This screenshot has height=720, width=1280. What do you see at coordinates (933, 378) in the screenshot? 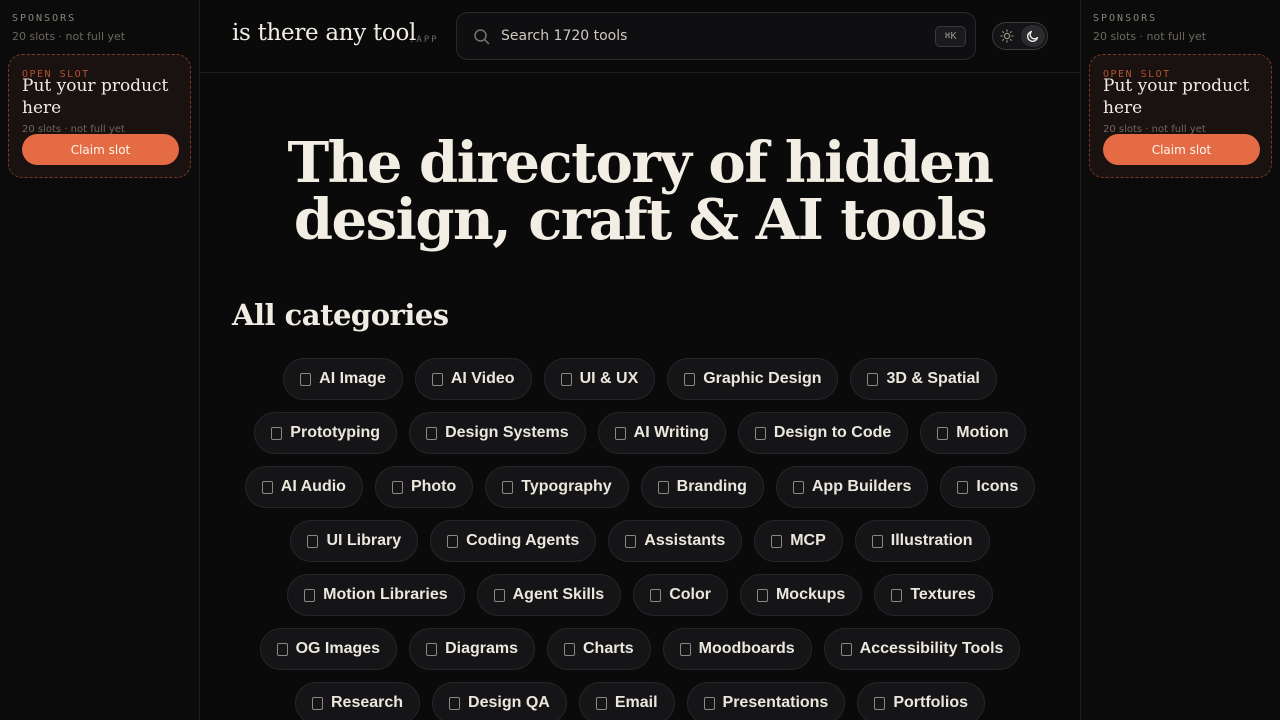
I see `category-chip-label: 3D & Spatial` at bounding box center [933, 378].